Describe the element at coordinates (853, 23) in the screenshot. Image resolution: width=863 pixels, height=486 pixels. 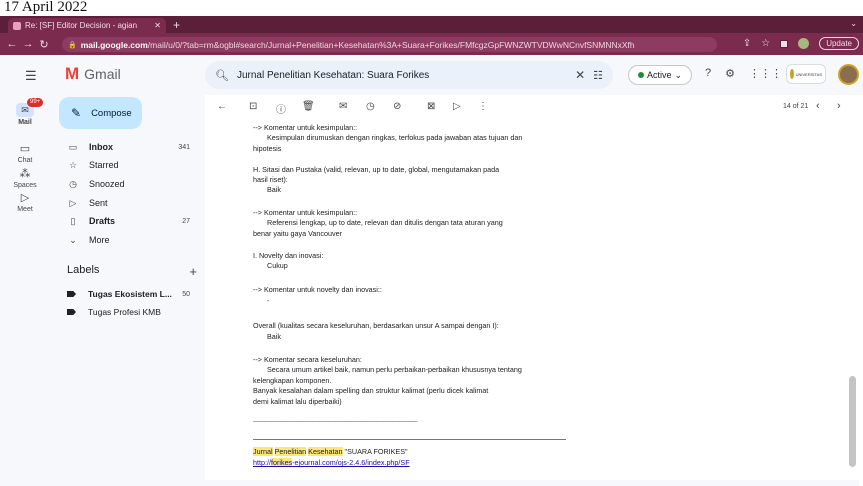
I see `tab-search-chevron-icon: ⌄` at that location.